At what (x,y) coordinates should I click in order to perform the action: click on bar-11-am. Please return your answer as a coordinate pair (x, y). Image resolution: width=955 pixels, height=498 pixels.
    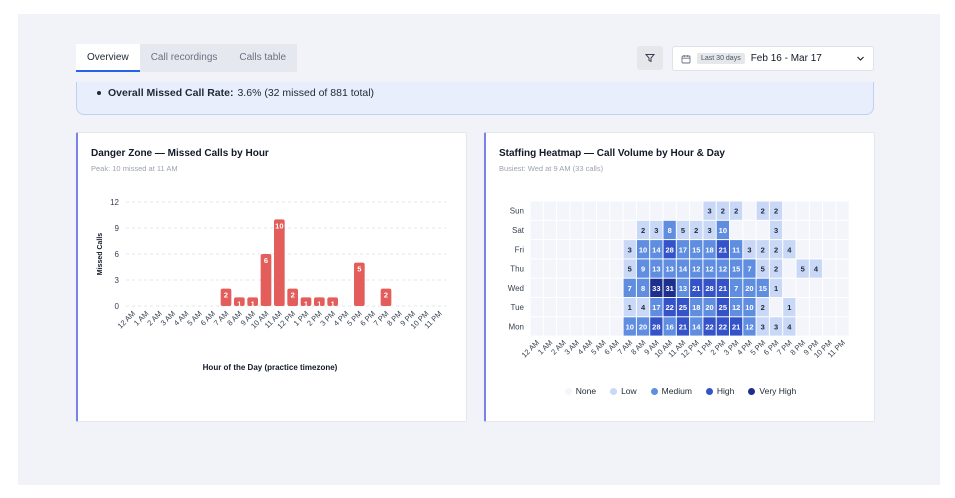
    Looking at the image, I should click on (279, 262).